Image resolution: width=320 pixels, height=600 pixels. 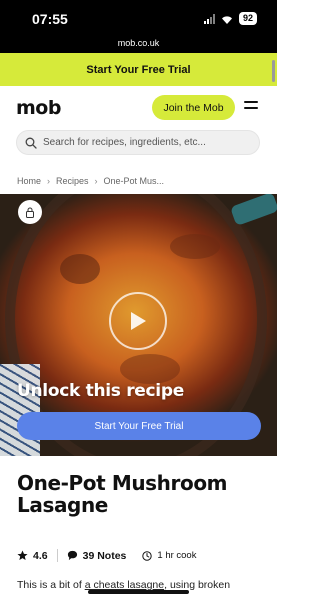 I want to click on recipe-title: One-Pot Mushroom Lasagne, so click(x=122, y=494).